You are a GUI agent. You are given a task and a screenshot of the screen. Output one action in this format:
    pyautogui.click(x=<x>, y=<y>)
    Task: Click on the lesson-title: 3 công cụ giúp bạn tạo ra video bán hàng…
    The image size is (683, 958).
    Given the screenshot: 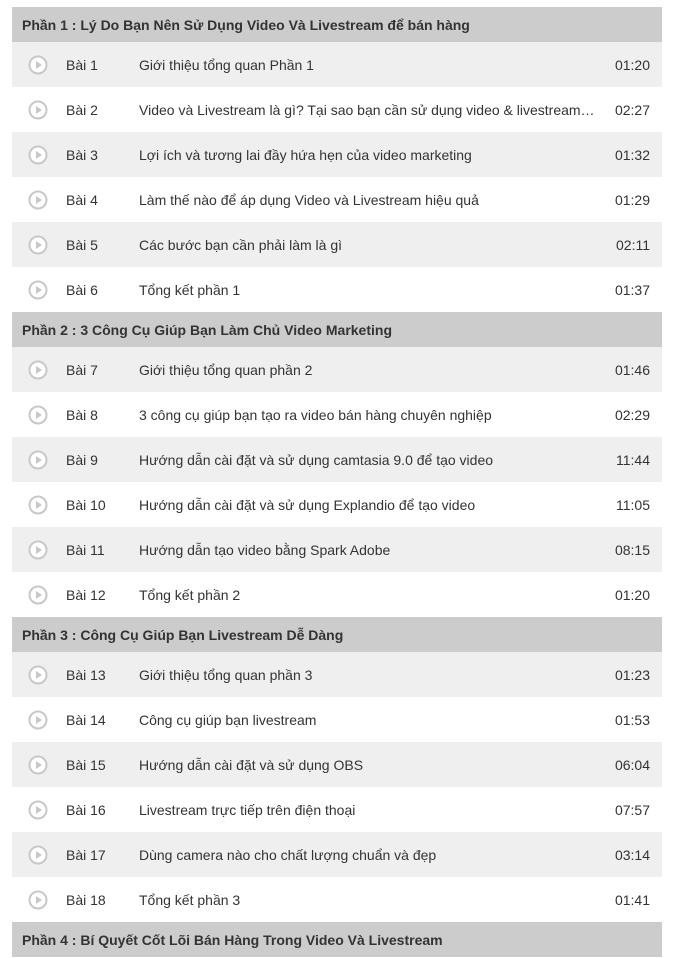 What is the action you would take?
    pyautogui.click(x=315, y=414)
    